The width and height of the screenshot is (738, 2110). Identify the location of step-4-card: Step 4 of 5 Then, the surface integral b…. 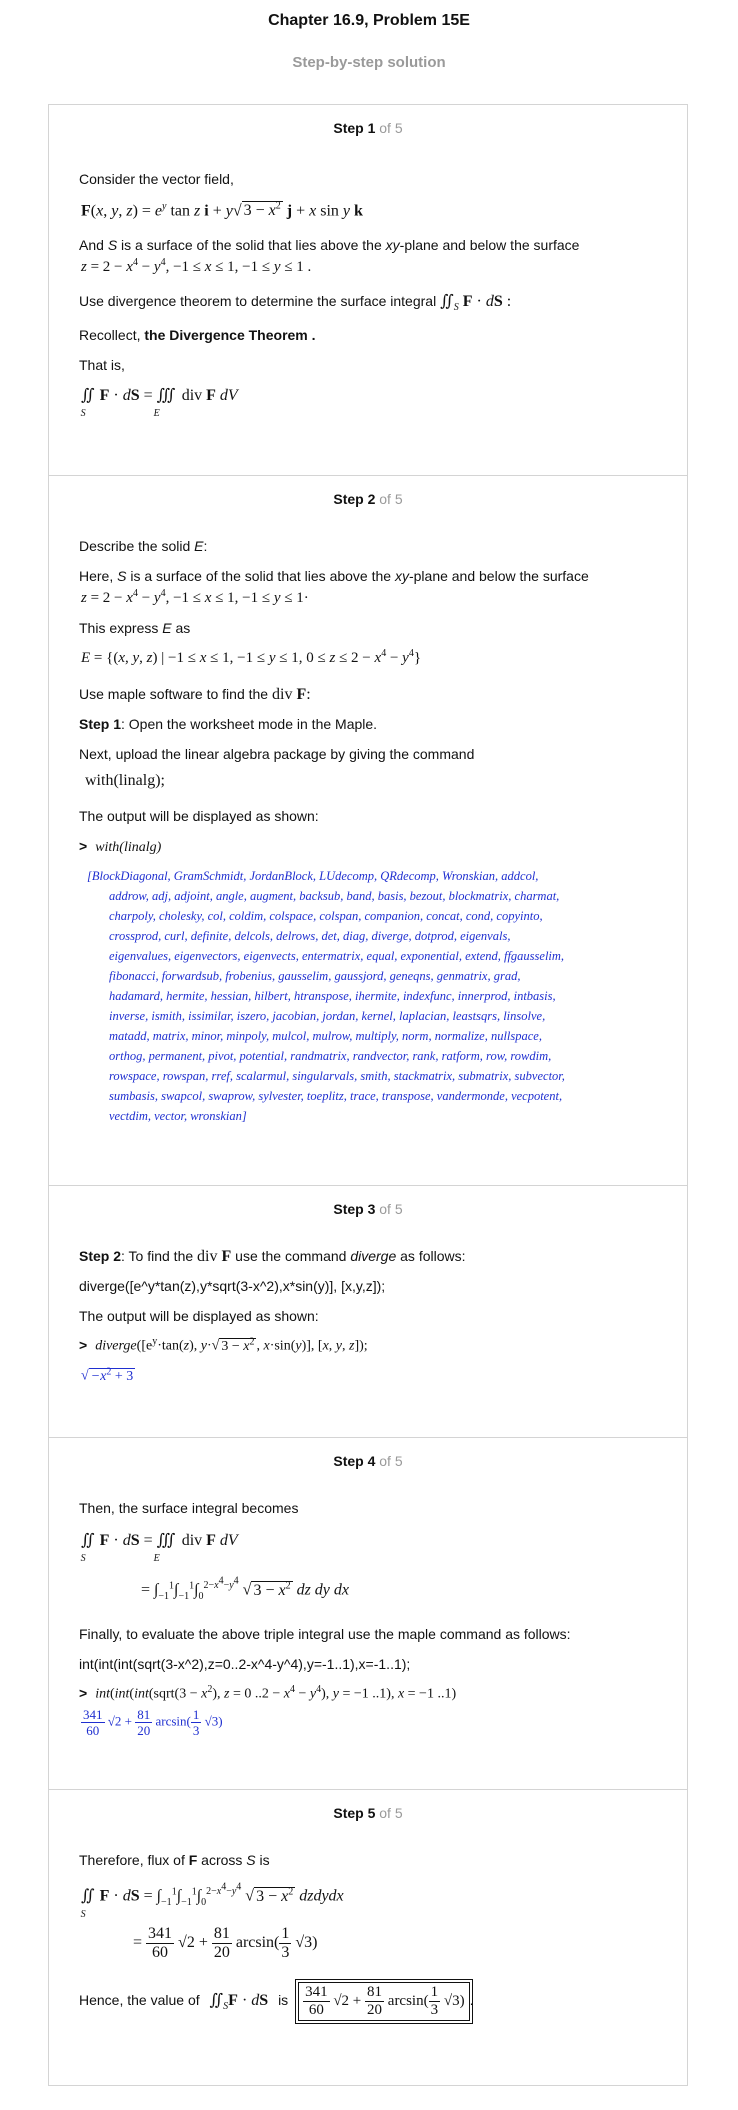
(368, 1614).